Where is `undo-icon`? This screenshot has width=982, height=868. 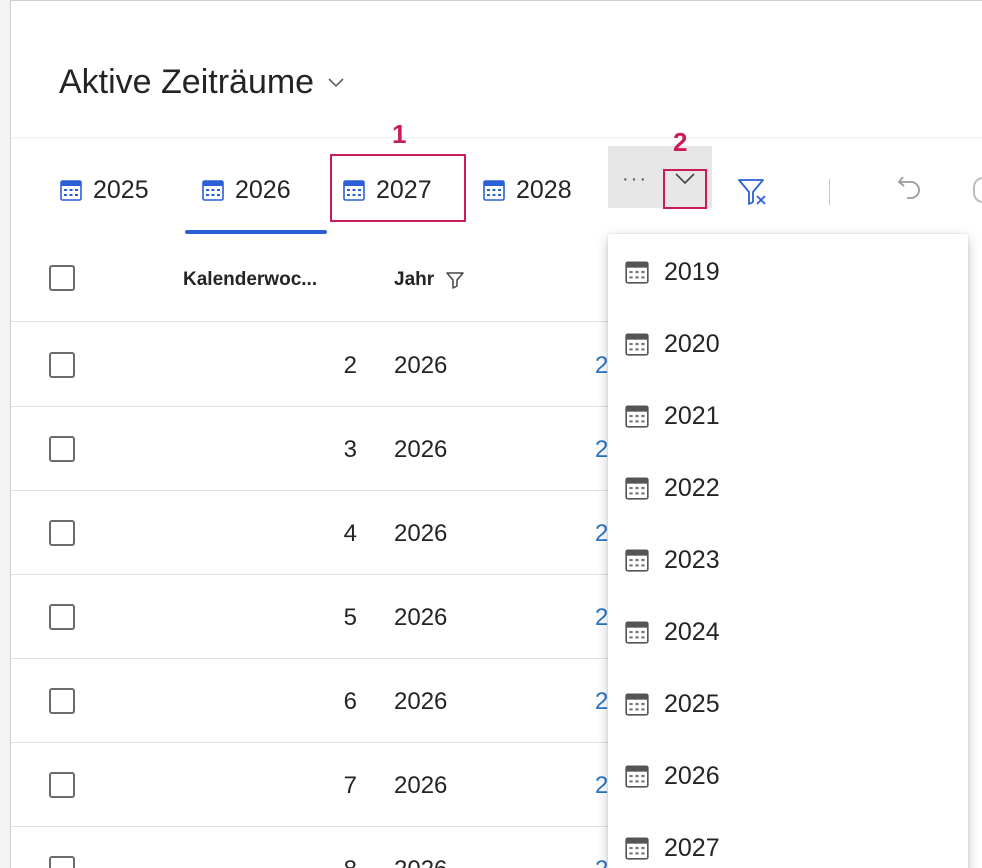 undo-icon is located at coordinates (911, 190).